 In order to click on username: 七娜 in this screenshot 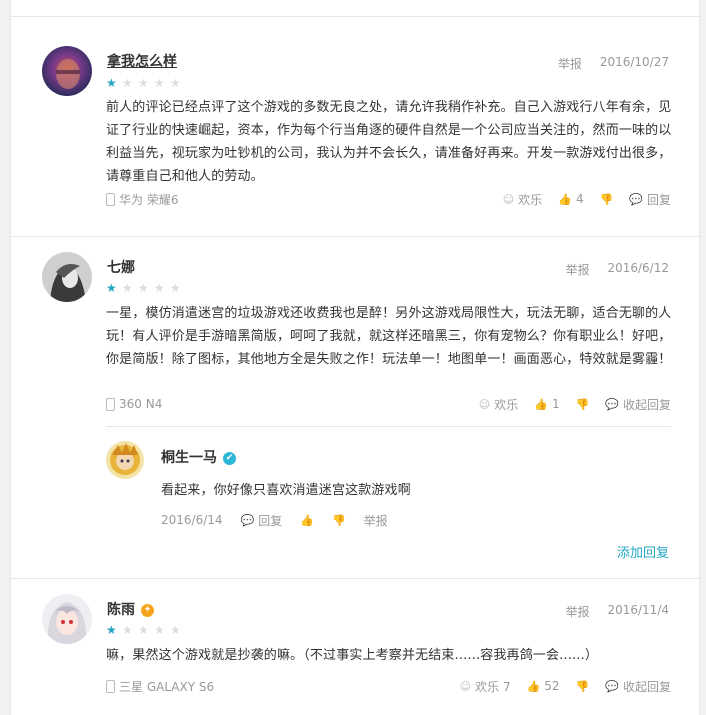, I will do `click(121, 268)`.